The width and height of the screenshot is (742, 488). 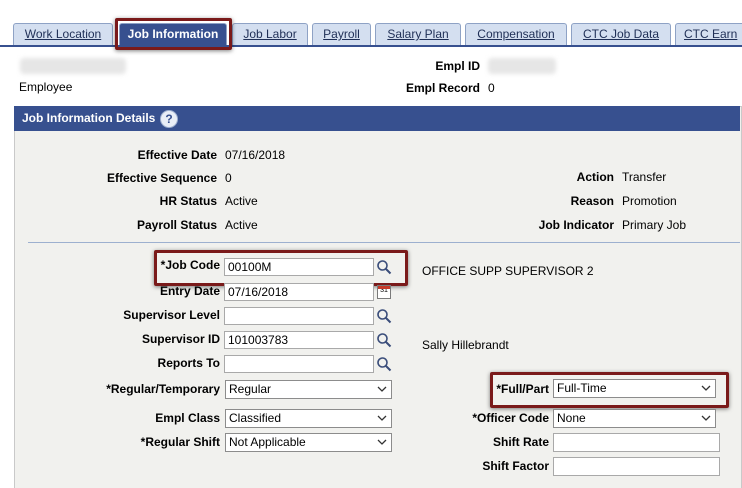 What do you see at coordinates (371, 46) in the screenshot?
I see `tab-underline` at bounding box center [371, 46].